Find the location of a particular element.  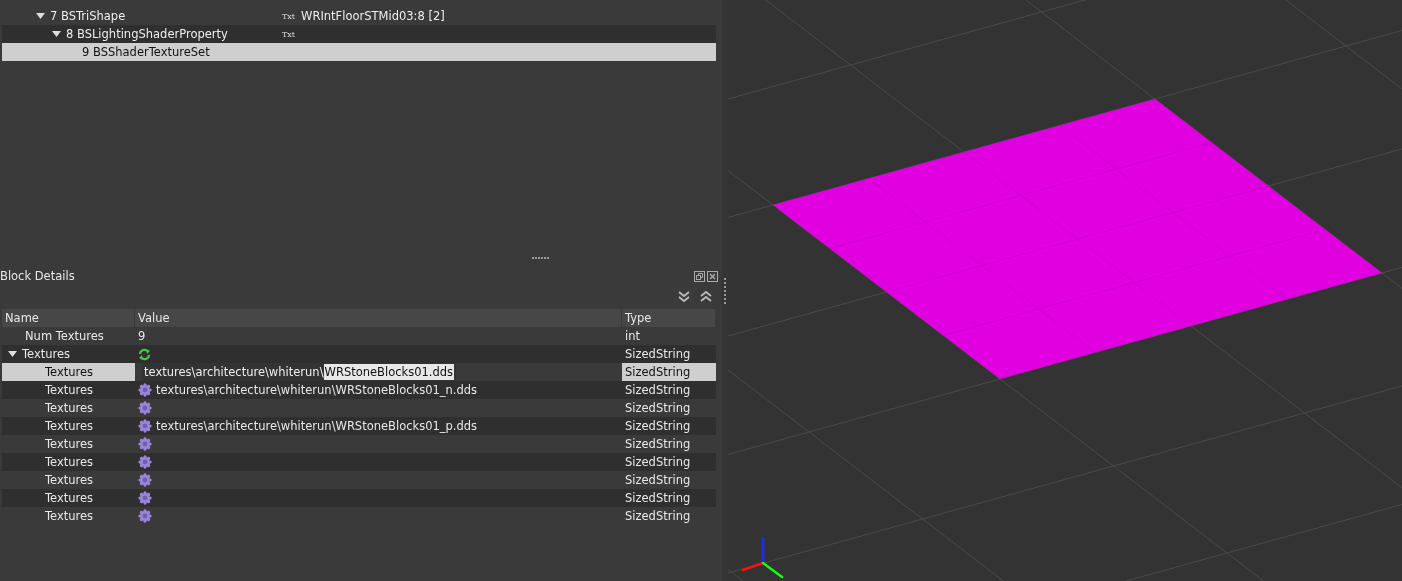

tree-item: 9 BSShaderTextureSet is located at coordinates (359, 52).